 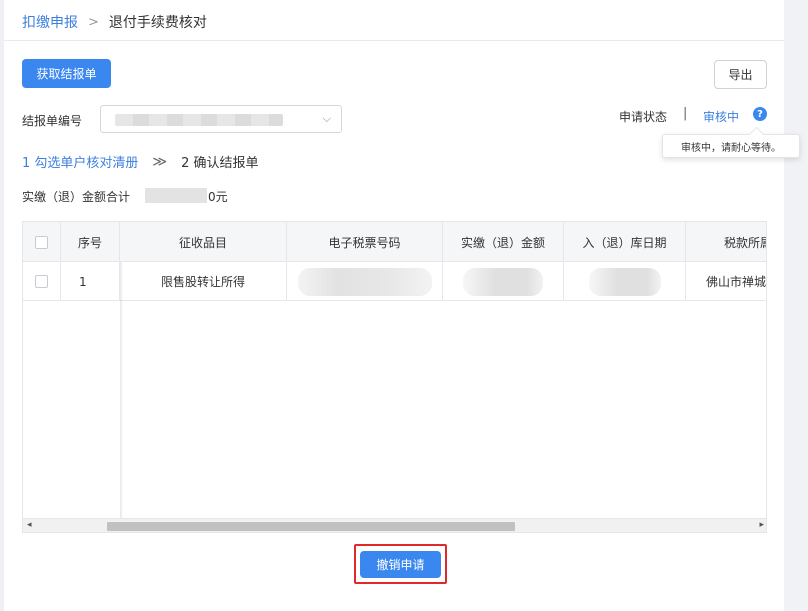 I want to click on breadcrumb-parent-link: 扣缴申报, so click(x=50, y=22).